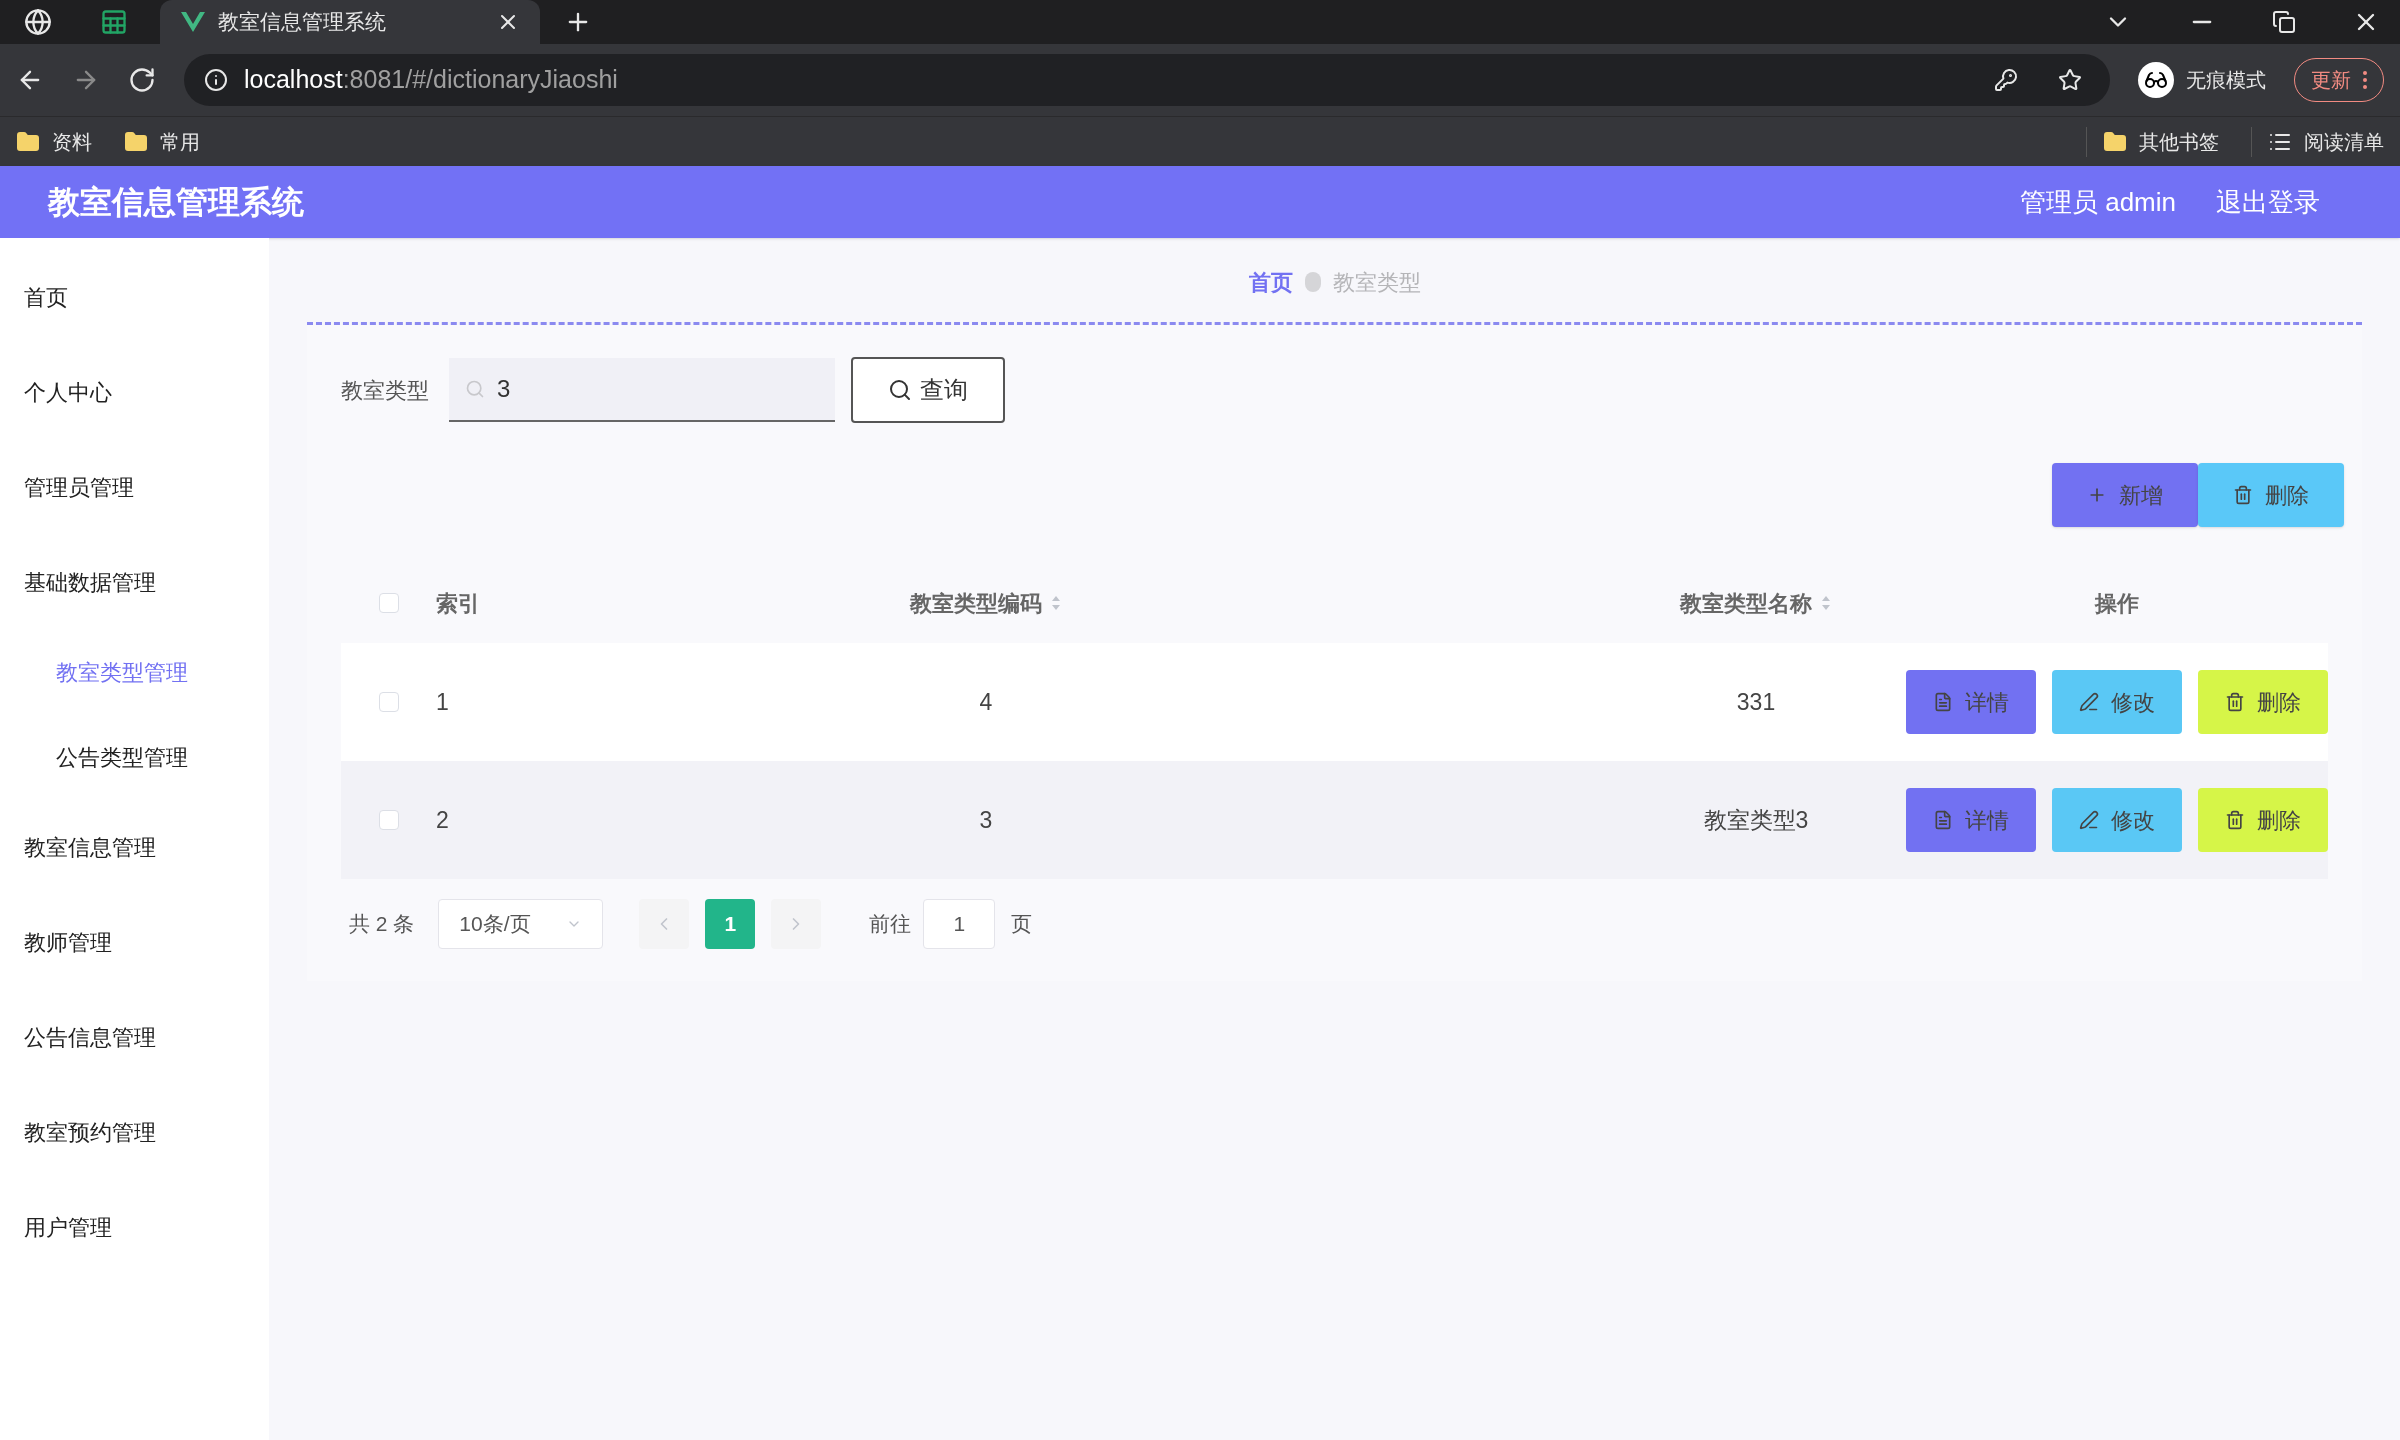  I want to click on reload-icon, so click(142, 80).